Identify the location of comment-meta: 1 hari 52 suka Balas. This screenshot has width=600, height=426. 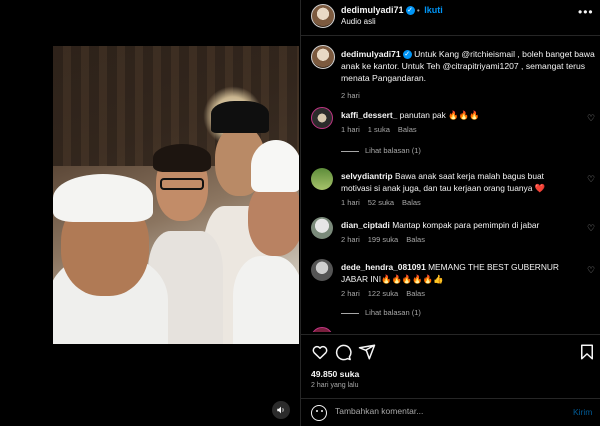
(385, 202).